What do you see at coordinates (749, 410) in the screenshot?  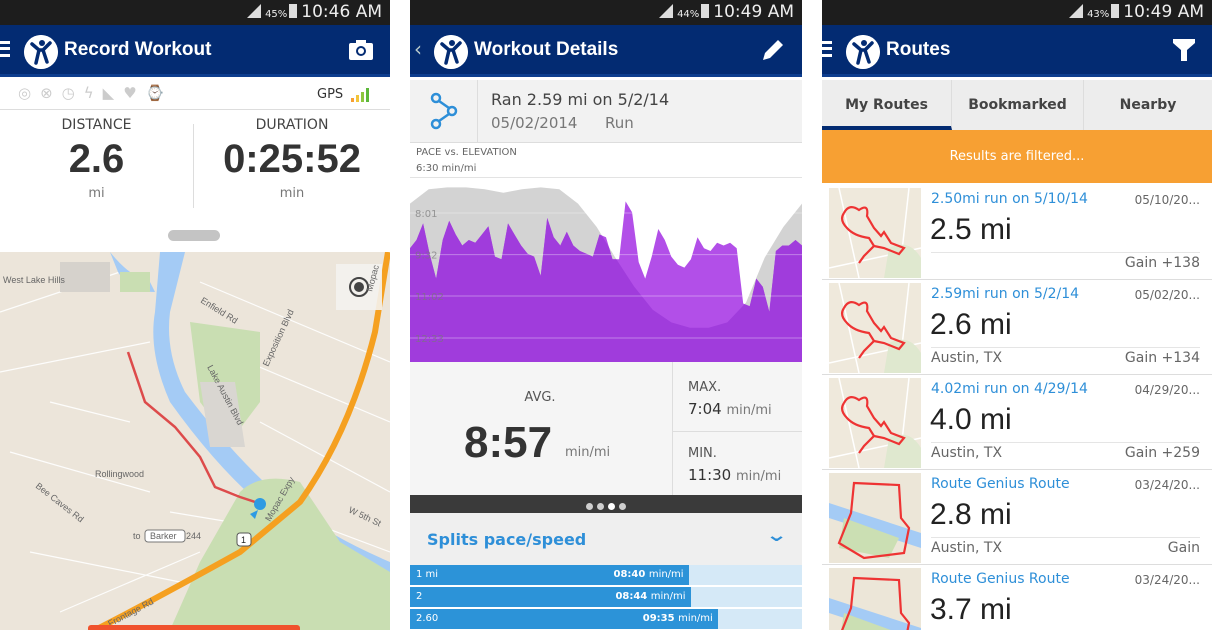 I see `max-unit: min/mi` at bounding box center [749, 410].